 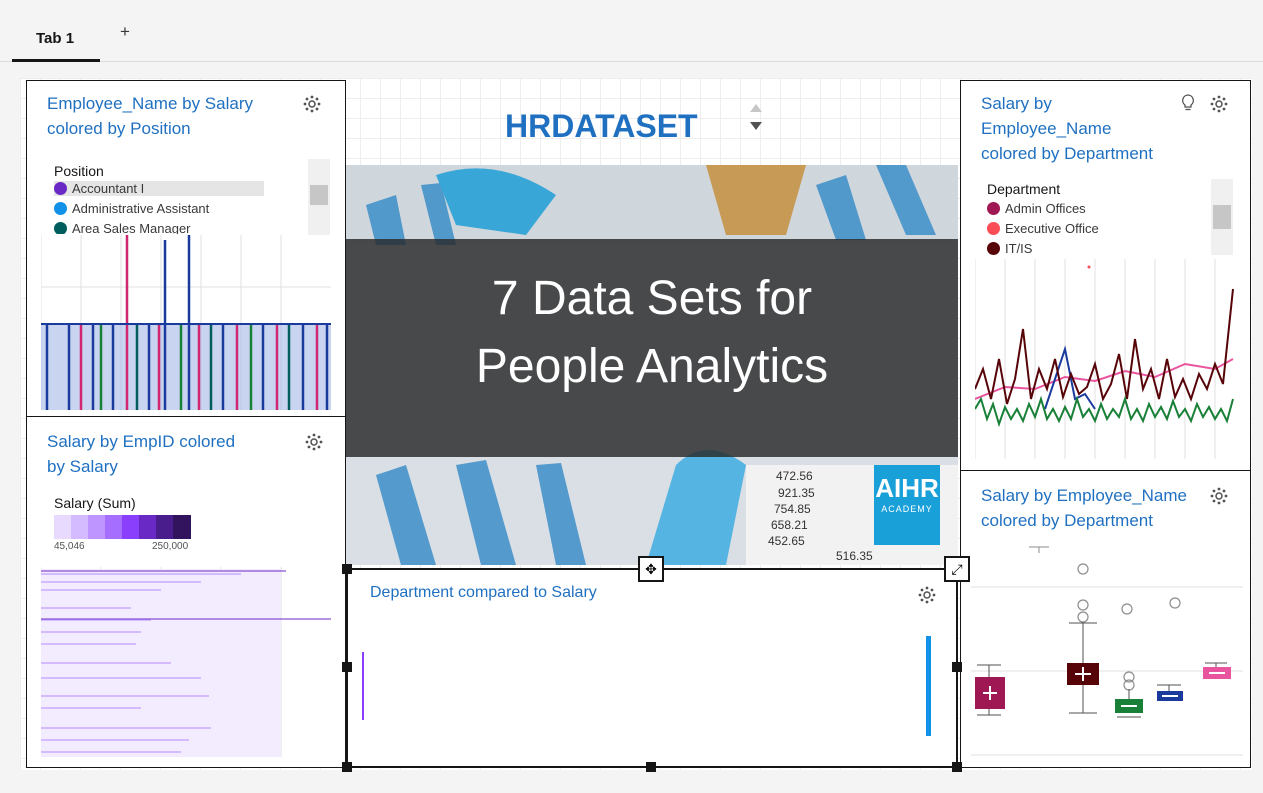 I want to click on aihr-logo: AIHR ACADEMY, so click(x=907, y=505).